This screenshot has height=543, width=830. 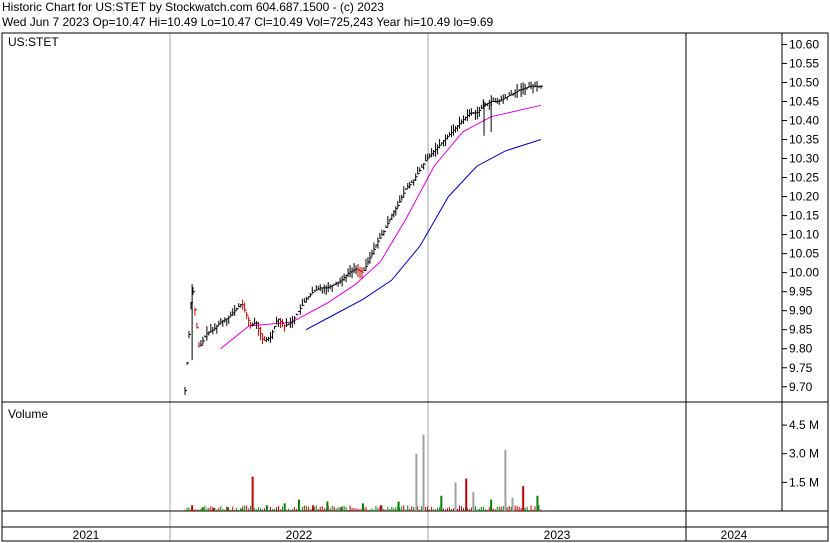 What do you see at coordinates (804, 140) in the screenshot?
I see `price-tick-label: 10.35` at bounding box center [804, 140].